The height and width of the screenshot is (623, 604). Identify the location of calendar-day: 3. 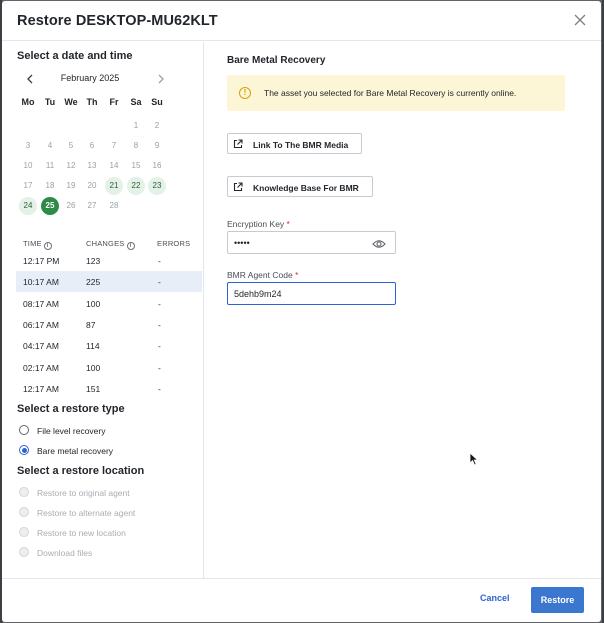
(28, 145).